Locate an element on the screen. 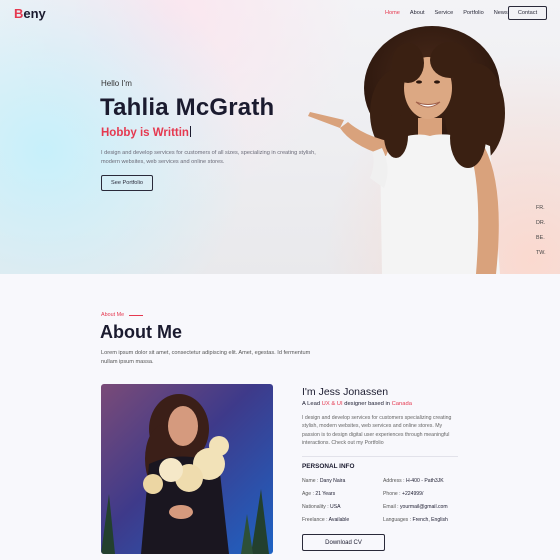  about-portrait-photo is located at coordinates (187, 469).